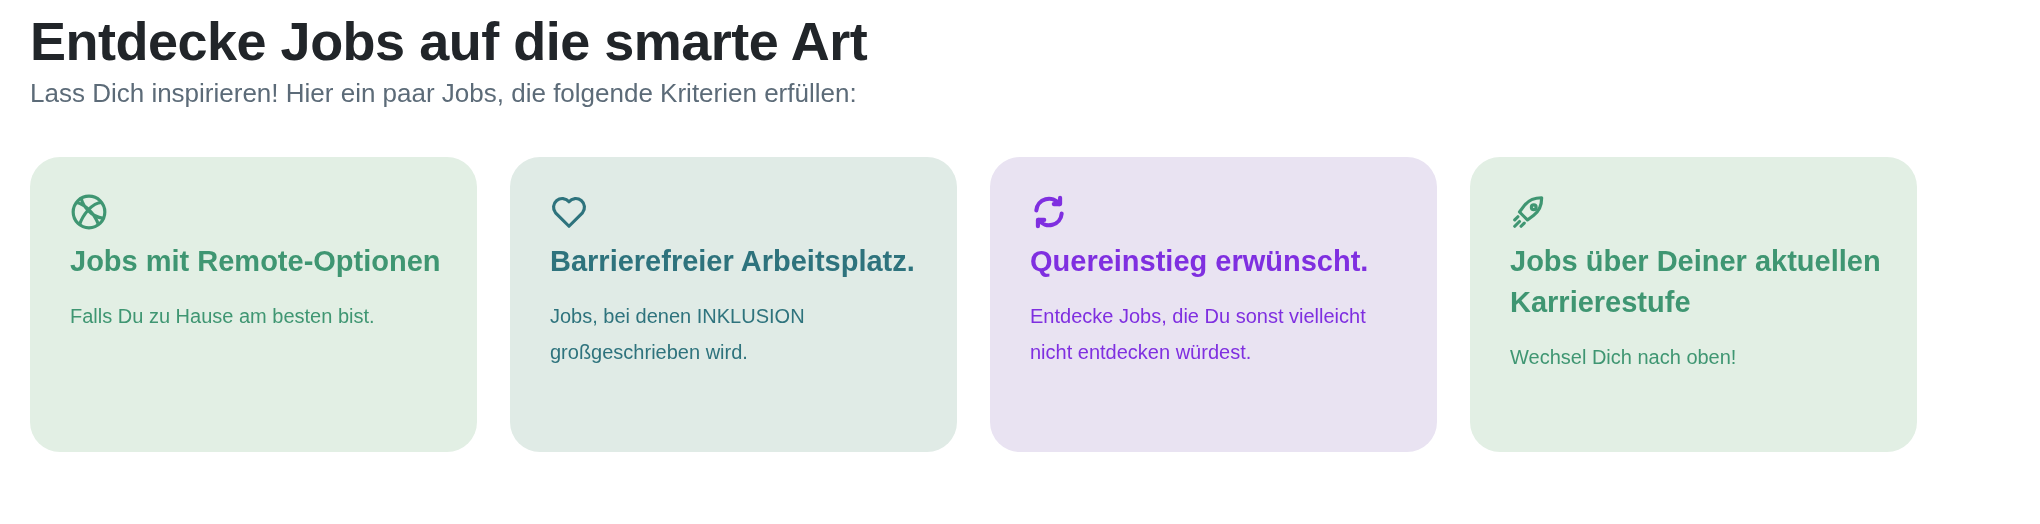 Image resolution: width=2040 pixels, height=524 pixels. What do you see at coordinates (733, 261) in the screenshot?
I see `card-title: Barrierefreier Arbeitsplatz.` at bounding box center [733, 261].